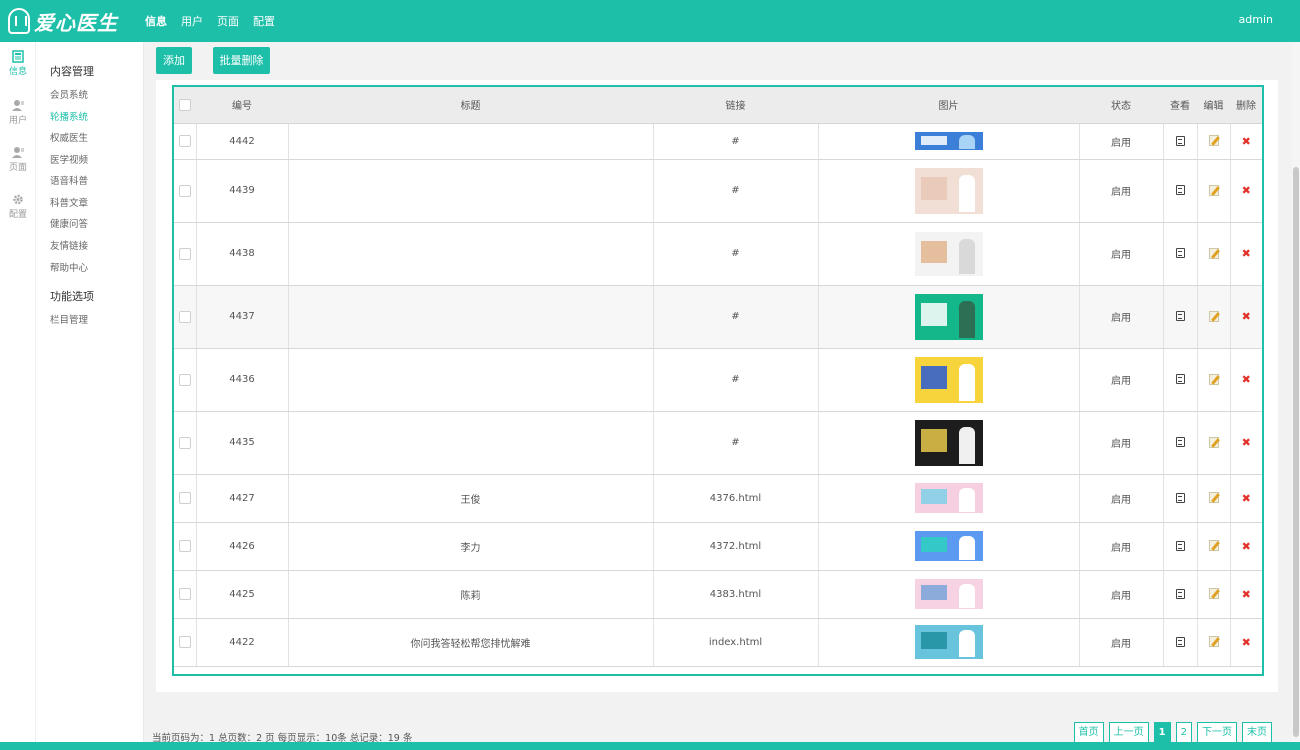  I want to click on iconcol-item-pages: 页面, so click(18, 159).